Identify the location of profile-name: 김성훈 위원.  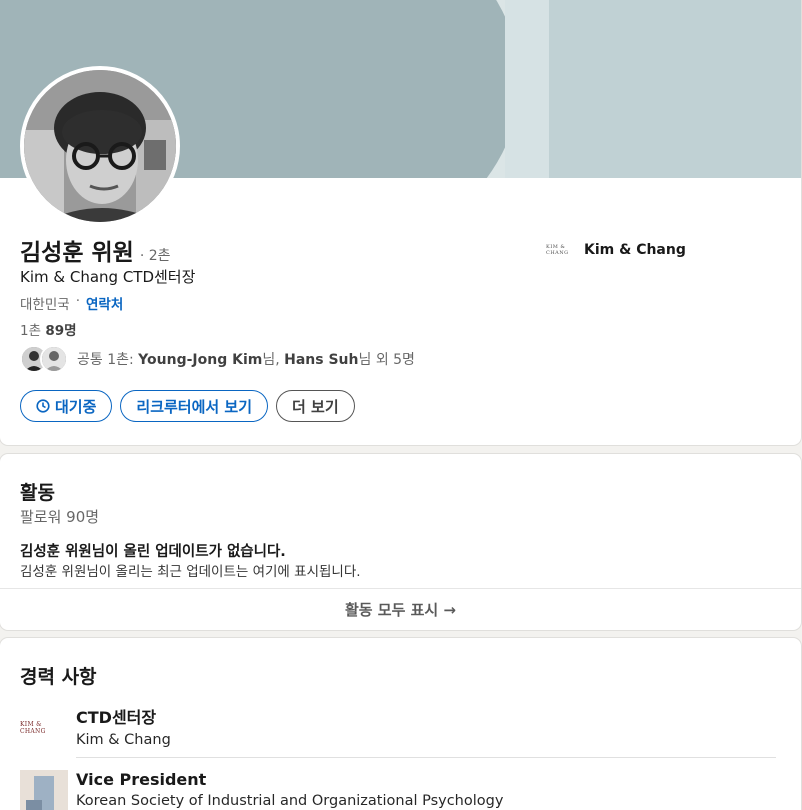
(77, 253).